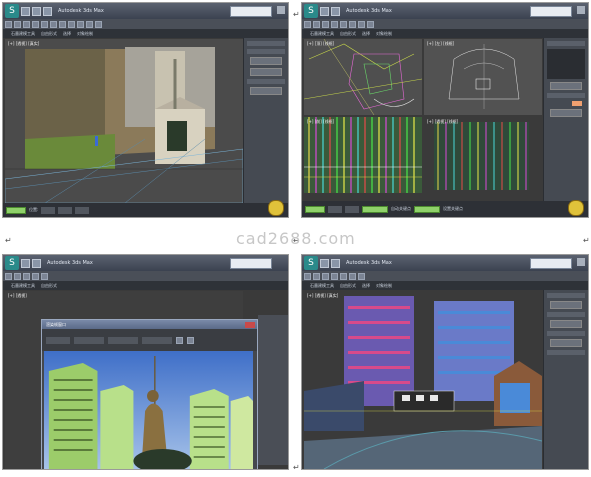  Describe the element at coordinates (89, 340) in the screenshot. I see `viewport-dropdown` at that location.